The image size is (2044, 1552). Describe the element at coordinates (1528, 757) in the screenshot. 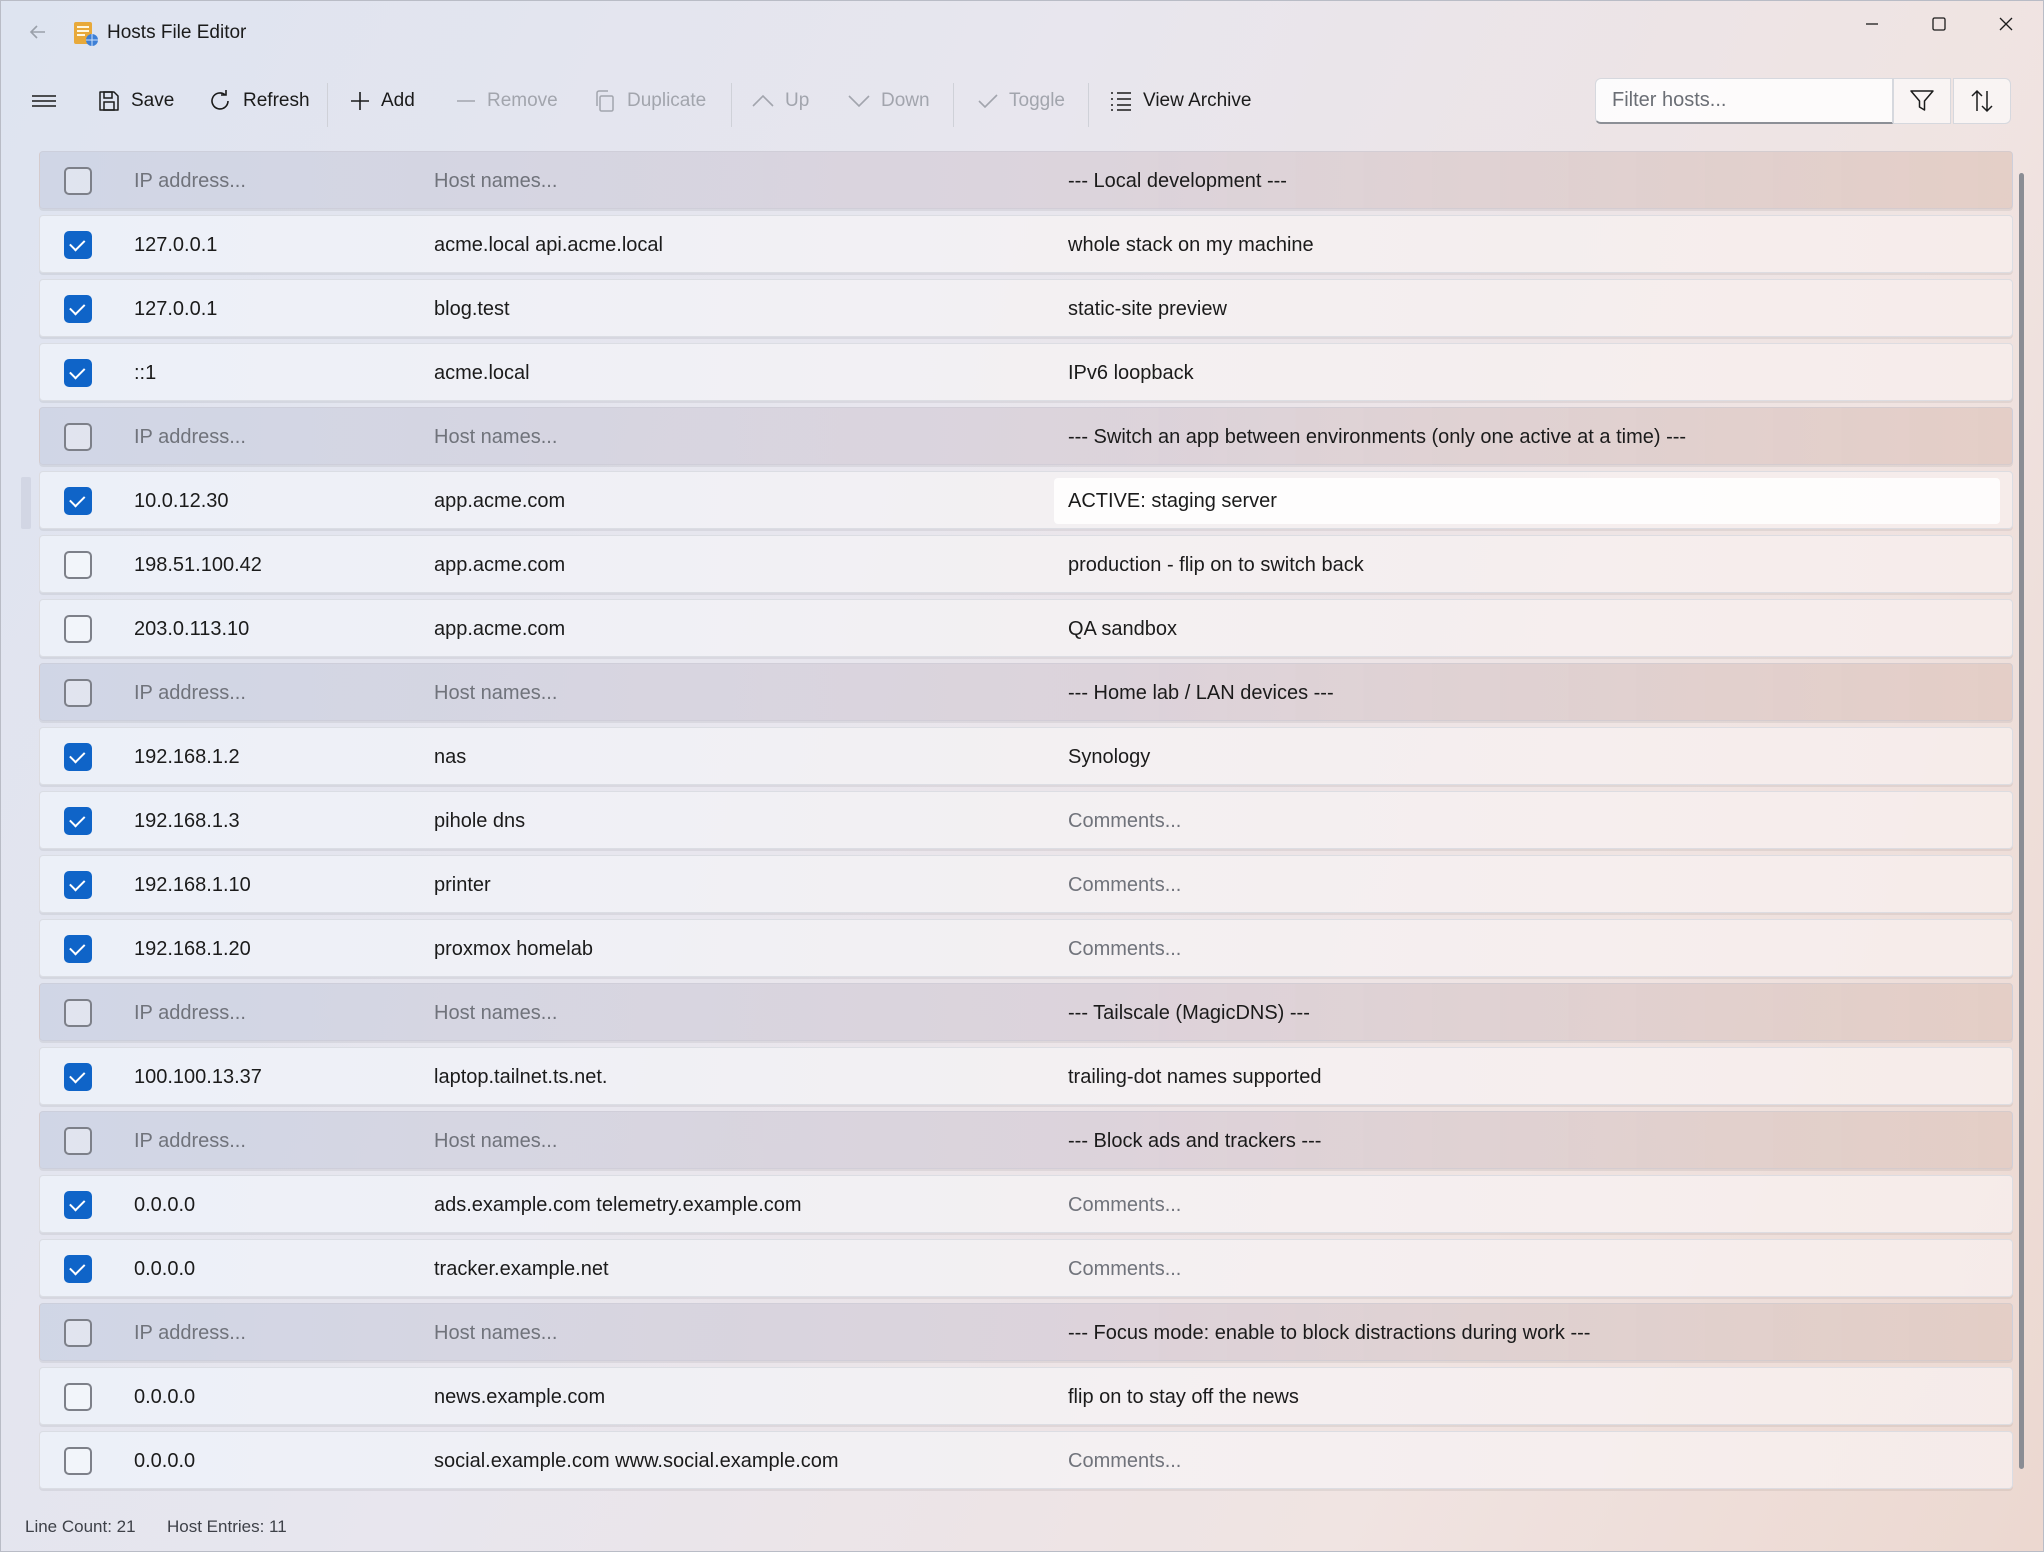

I see `comment-field: Synology` at that location.